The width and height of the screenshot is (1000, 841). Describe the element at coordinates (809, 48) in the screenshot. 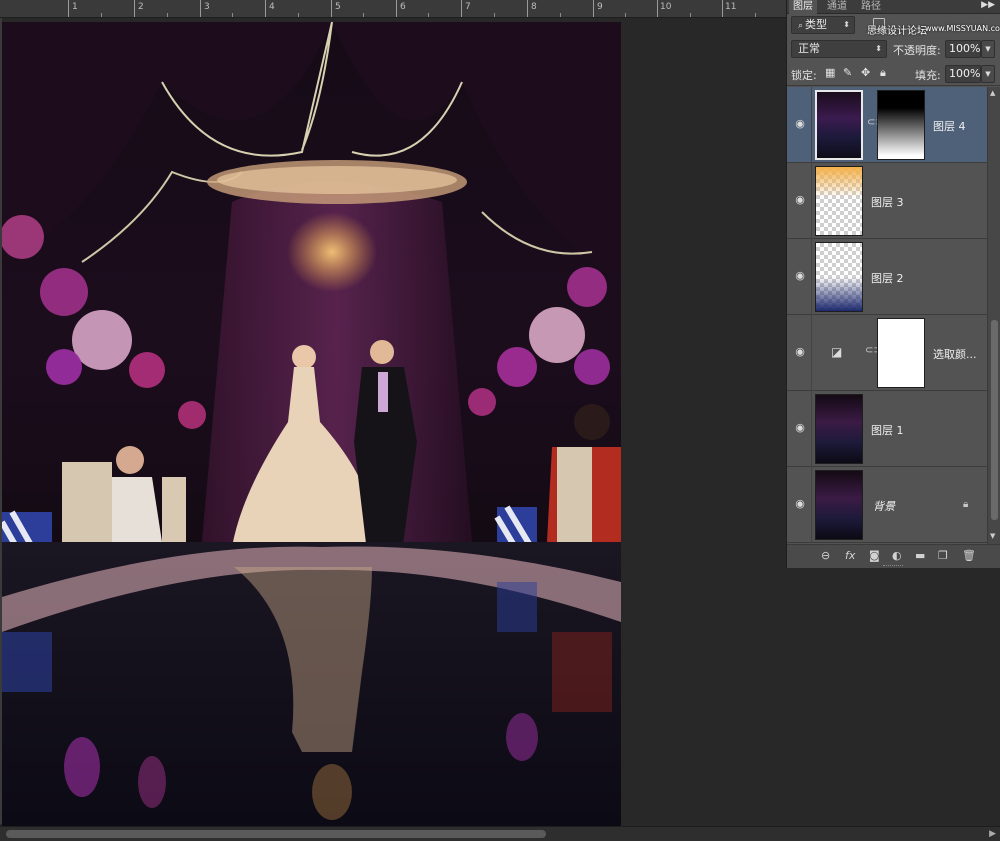

I see `blend-mode-label: 正常` at that location.